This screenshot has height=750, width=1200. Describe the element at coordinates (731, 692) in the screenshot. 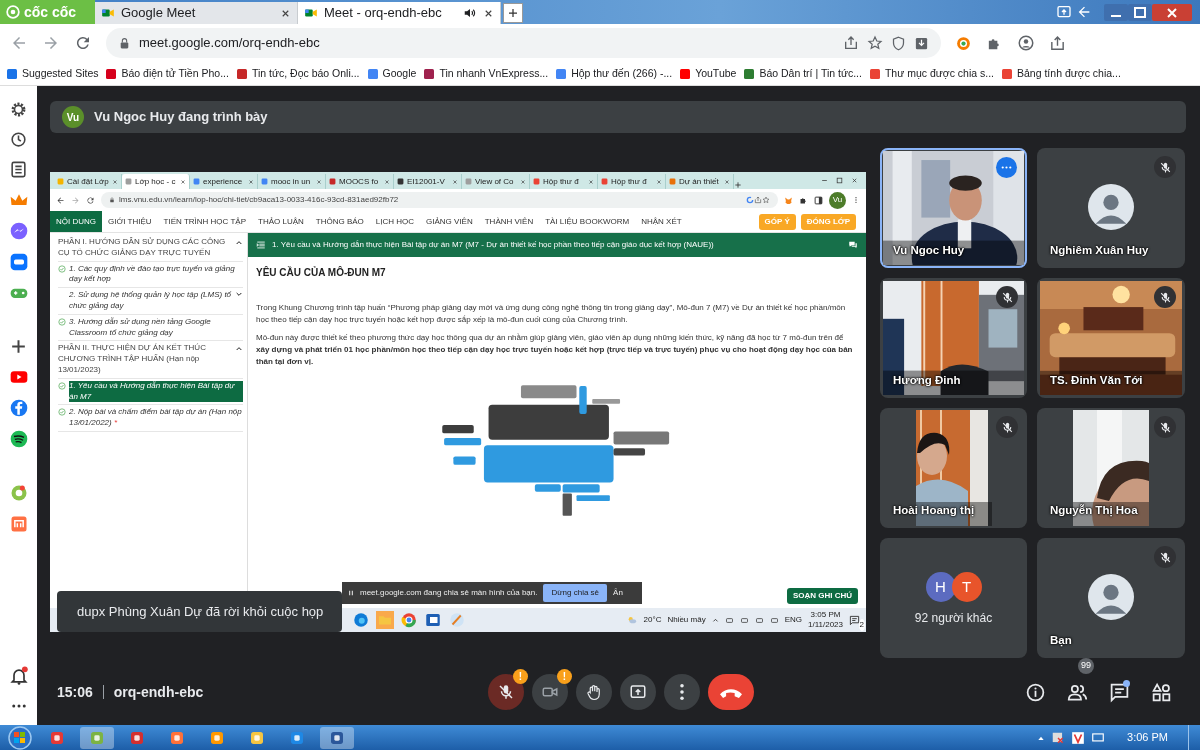

I see `leave-call-button` at that location.